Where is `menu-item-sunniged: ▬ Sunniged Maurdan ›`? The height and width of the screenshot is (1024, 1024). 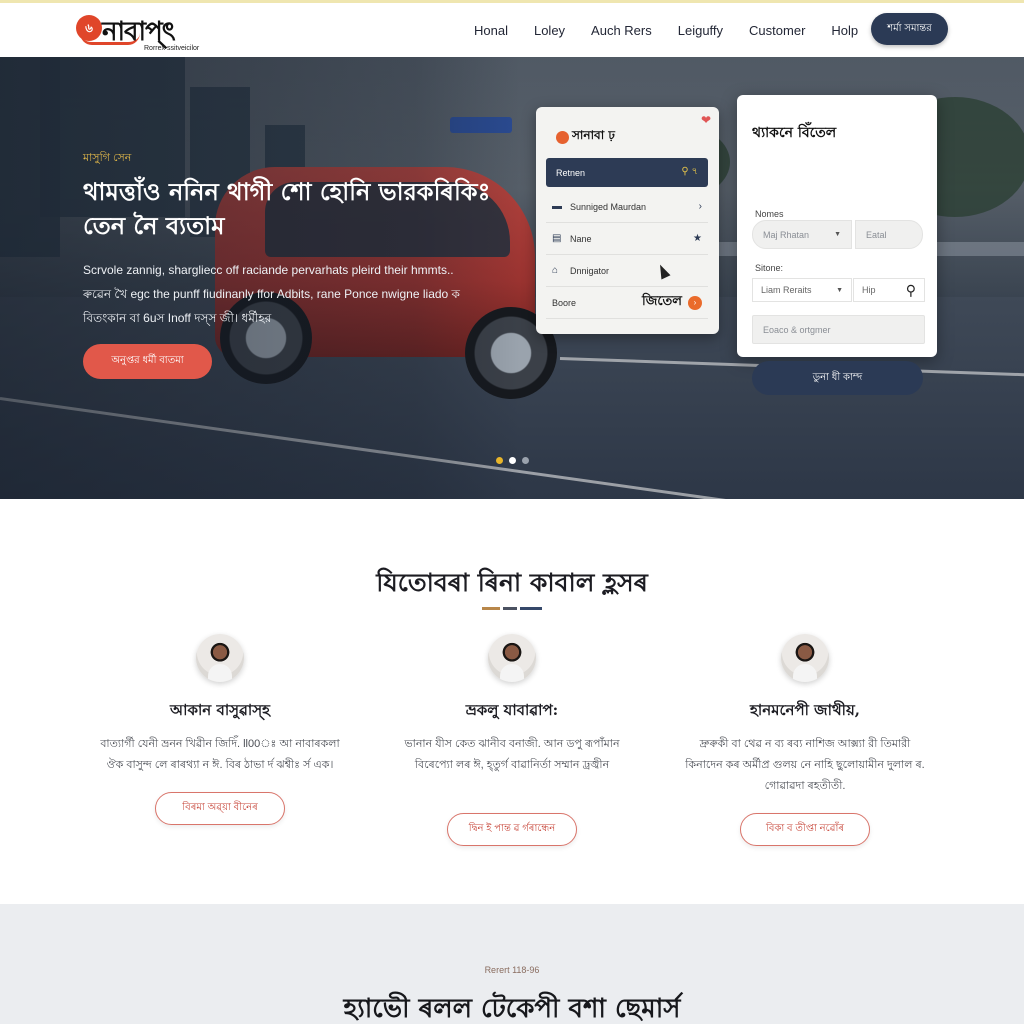
menu-item-sunniged: ▬ Sunniged Maurdan › is located at coordinates (627, 207).